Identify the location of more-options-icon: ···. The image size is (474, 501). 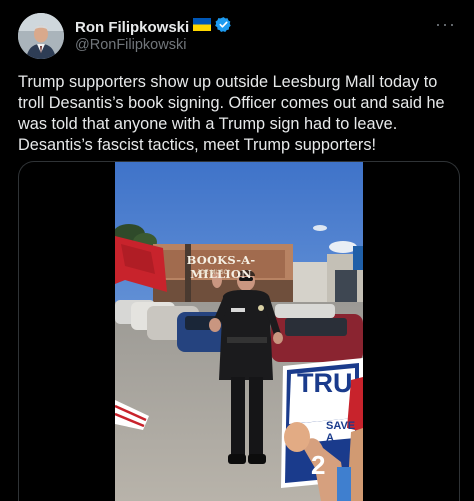
(445, 24).